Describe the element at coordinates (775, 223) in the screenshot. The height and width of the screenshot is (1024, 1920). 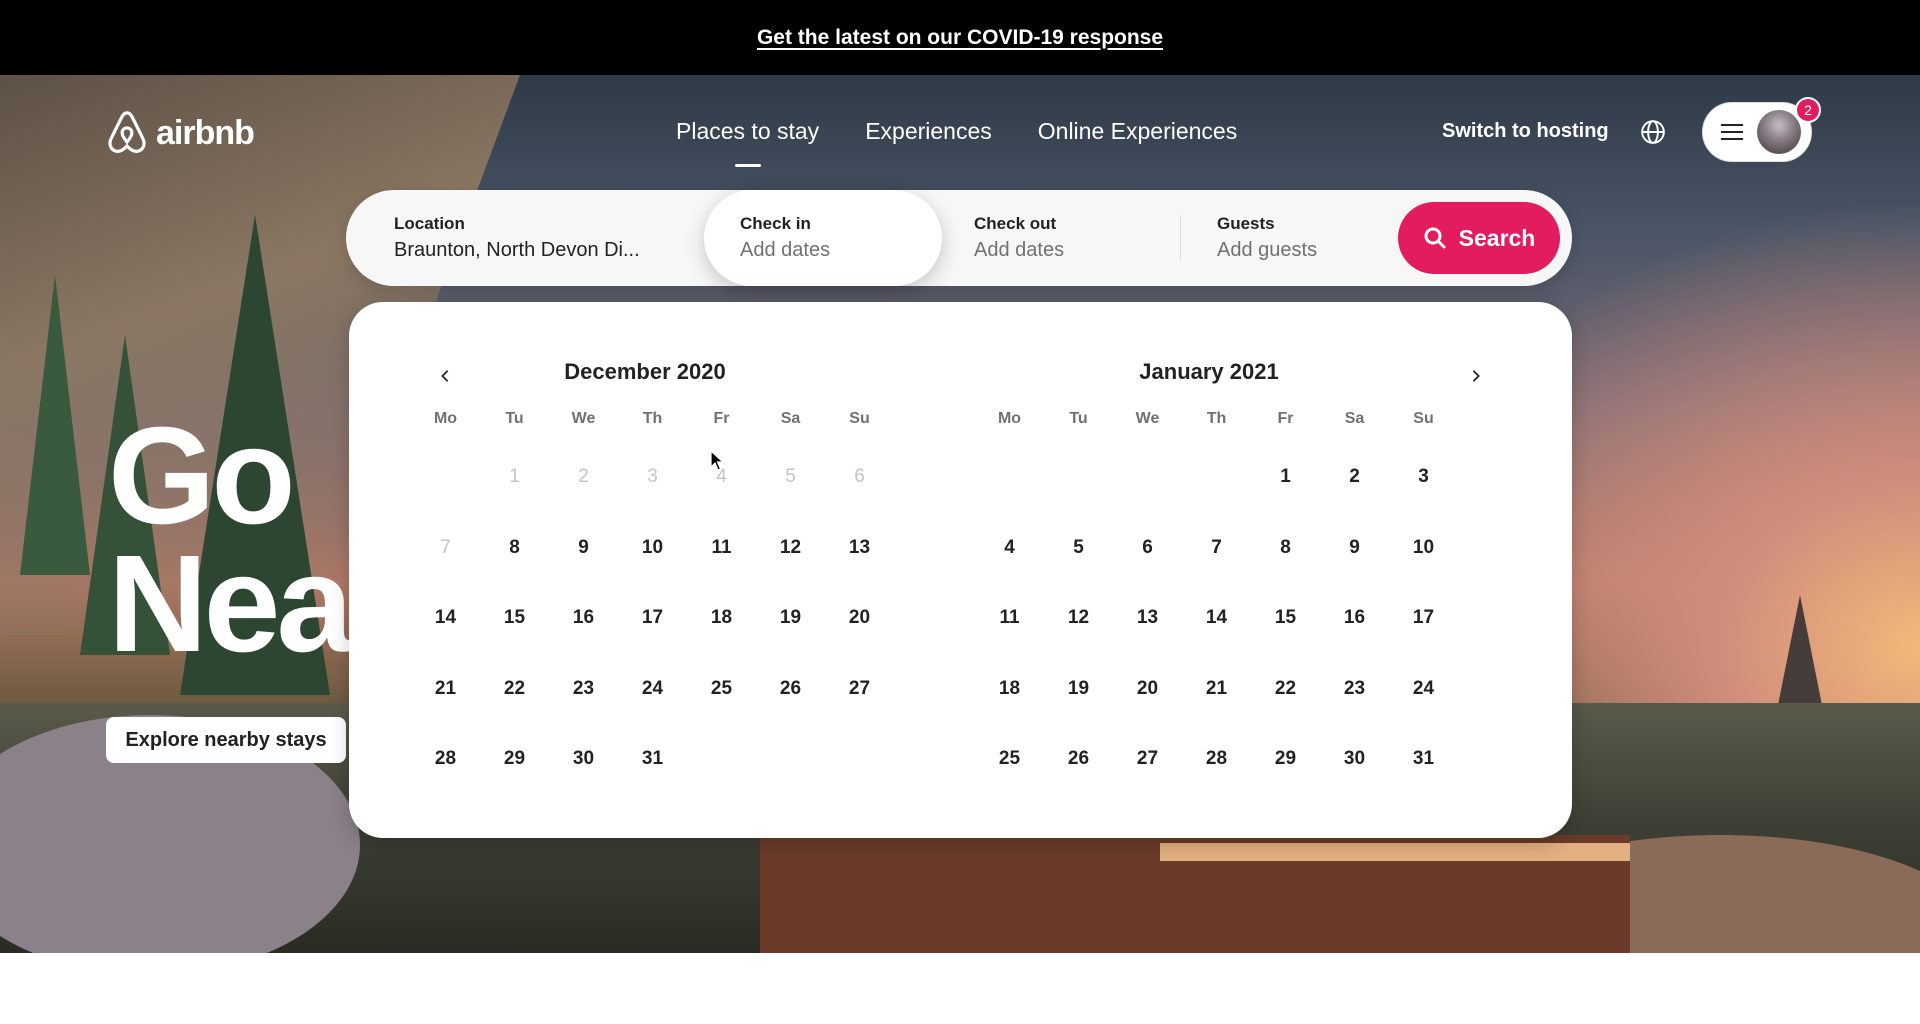
I see `check-in-label: Check in` at that location.